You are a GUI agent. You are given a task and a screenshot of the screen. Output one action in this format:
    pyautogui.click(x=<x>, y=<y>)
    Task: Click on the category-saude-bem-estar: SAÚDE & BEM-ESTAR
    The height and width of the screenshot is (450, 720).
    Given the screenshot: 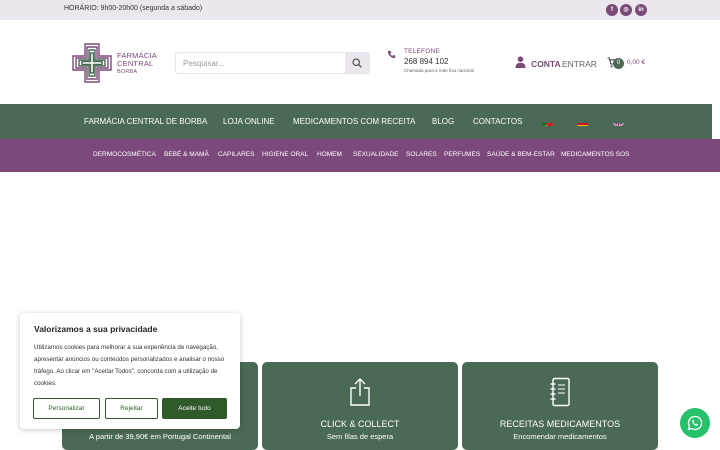 What is the action you would take?
    pyautogui.click(x=521, y=154)
    